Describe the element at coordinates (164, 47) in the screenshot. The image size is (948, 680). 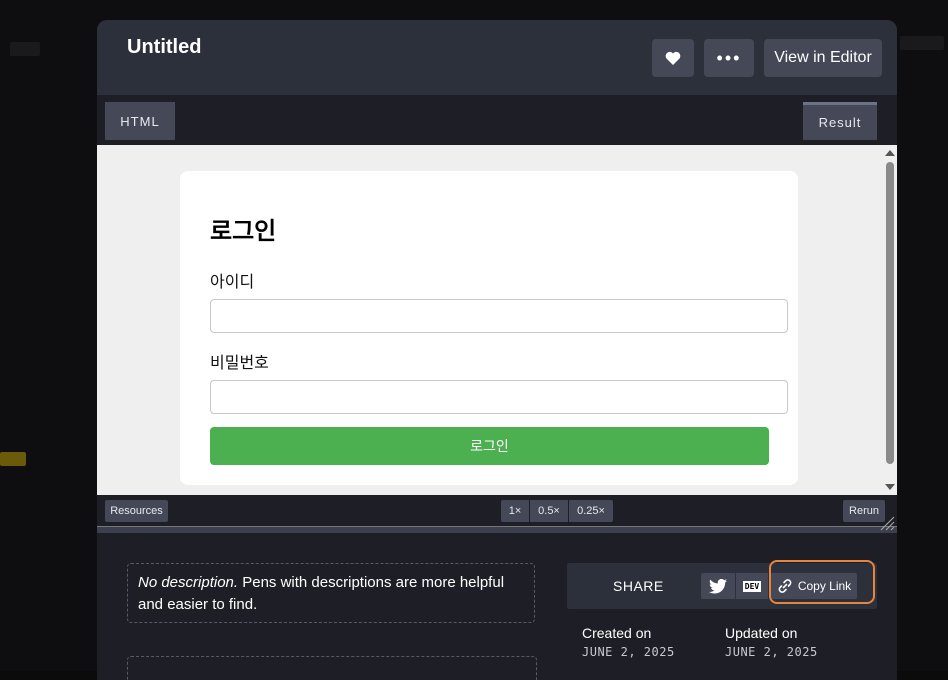
I see `pen-title: Untitled` at that location.